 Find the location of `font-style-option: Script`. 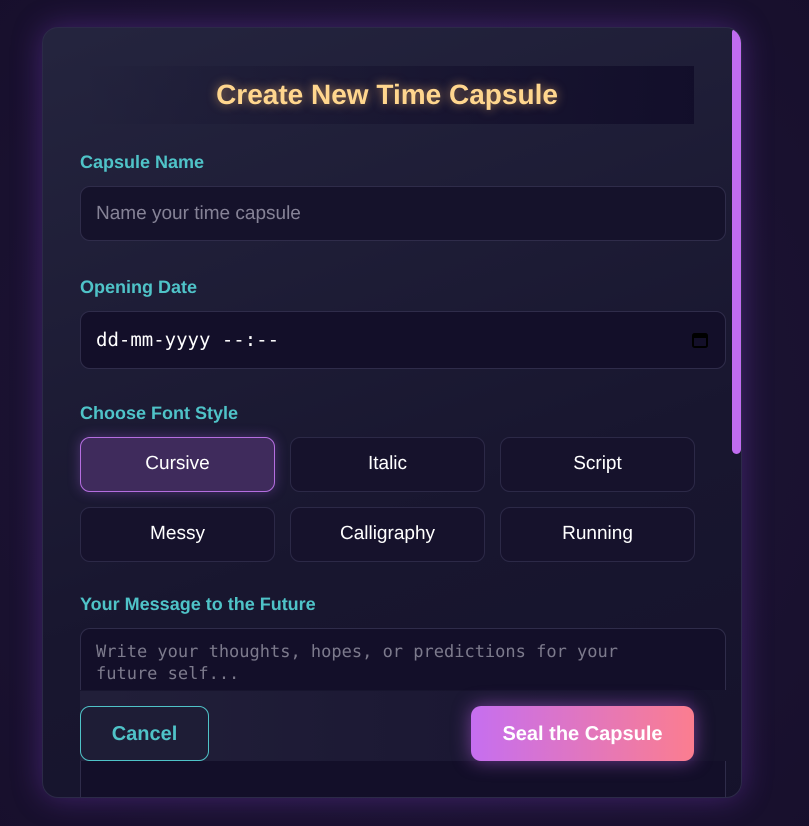

font-style-option: Script is located at coordinates (597, 464).